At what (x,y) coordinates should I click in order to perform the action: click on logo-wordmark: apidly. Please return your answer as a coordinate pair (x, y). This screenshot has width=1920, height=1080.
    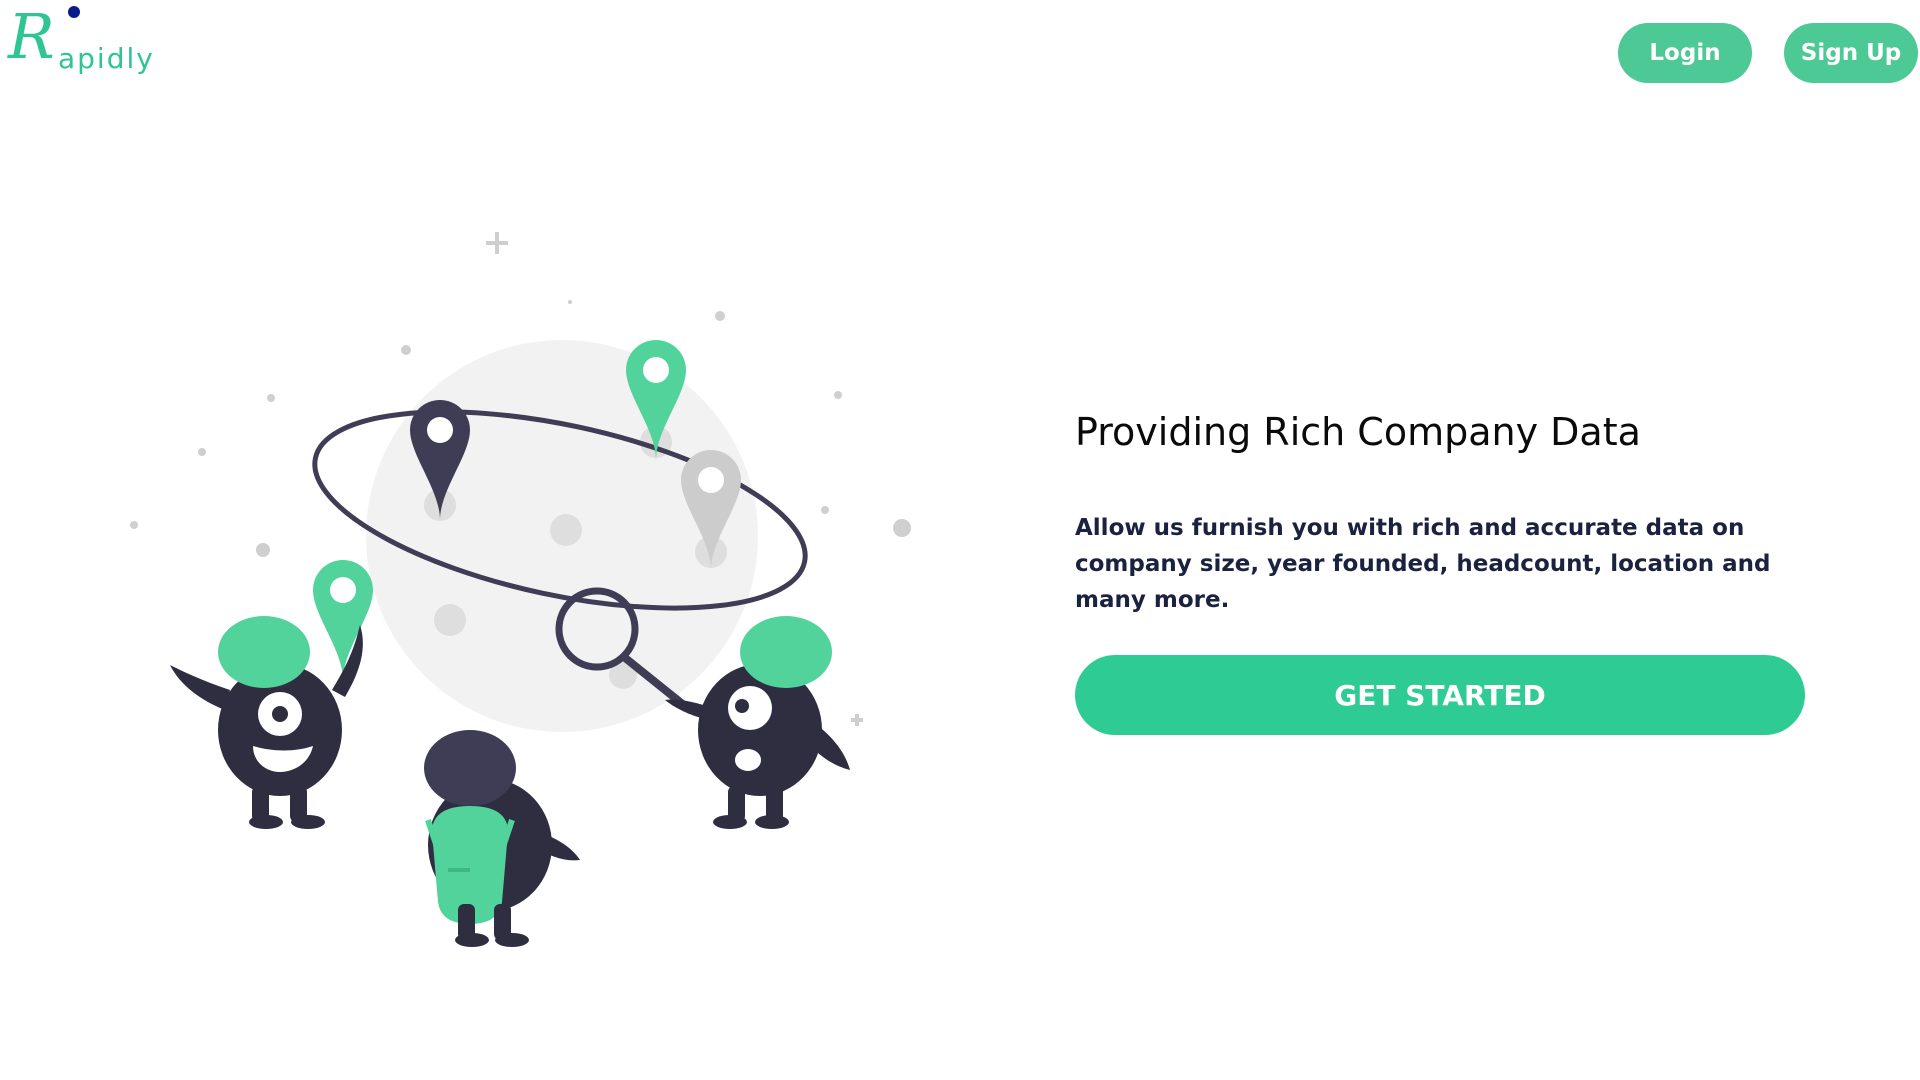
    Looking at the image, I should click on (106, 58).